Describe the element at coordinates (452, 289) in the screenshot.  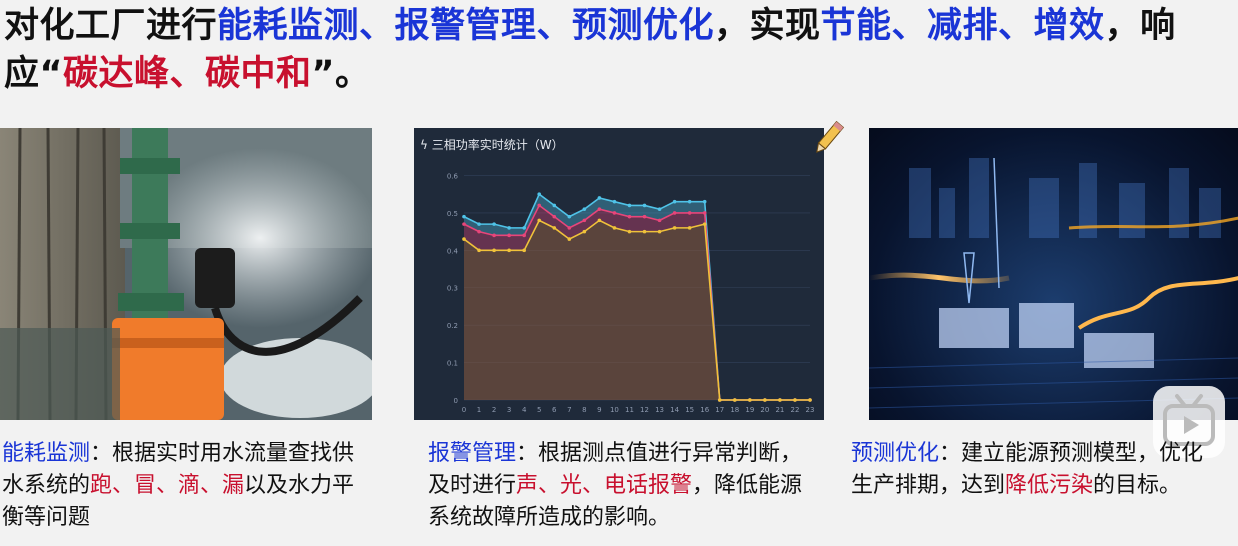
I see `y-tick-label: 0.3` at that location.